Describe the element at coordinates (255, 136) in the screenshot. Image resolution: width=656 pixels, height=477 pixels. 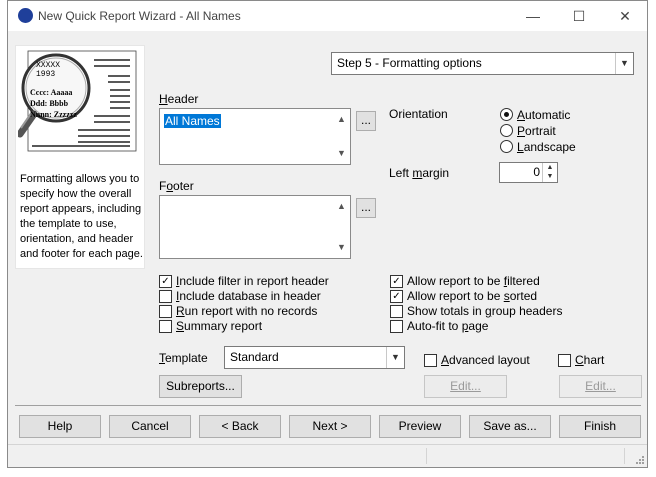
I see `header-textarea: All Names ▲ ▼` at that location.